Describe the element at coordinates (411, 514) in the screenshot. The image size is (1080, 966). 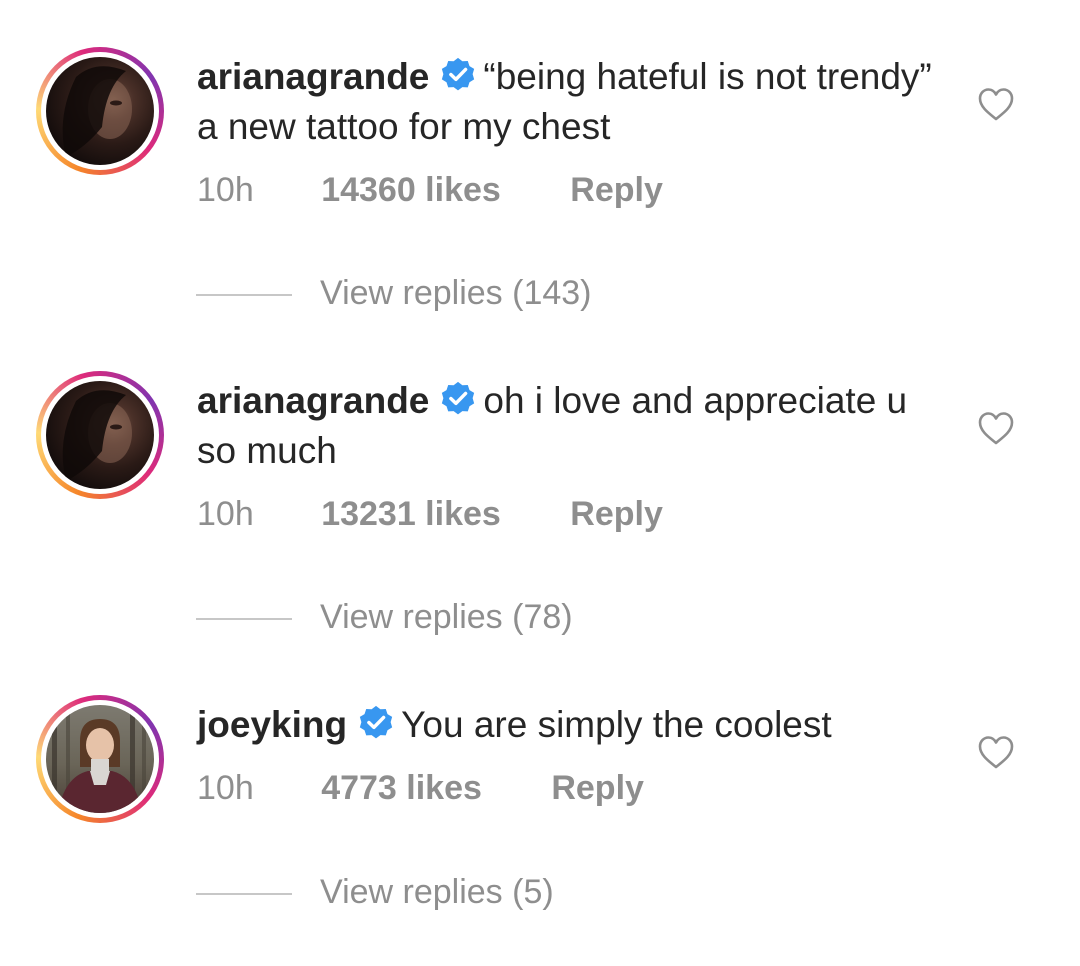
I see `likes-count: 13231 likes` at that location.